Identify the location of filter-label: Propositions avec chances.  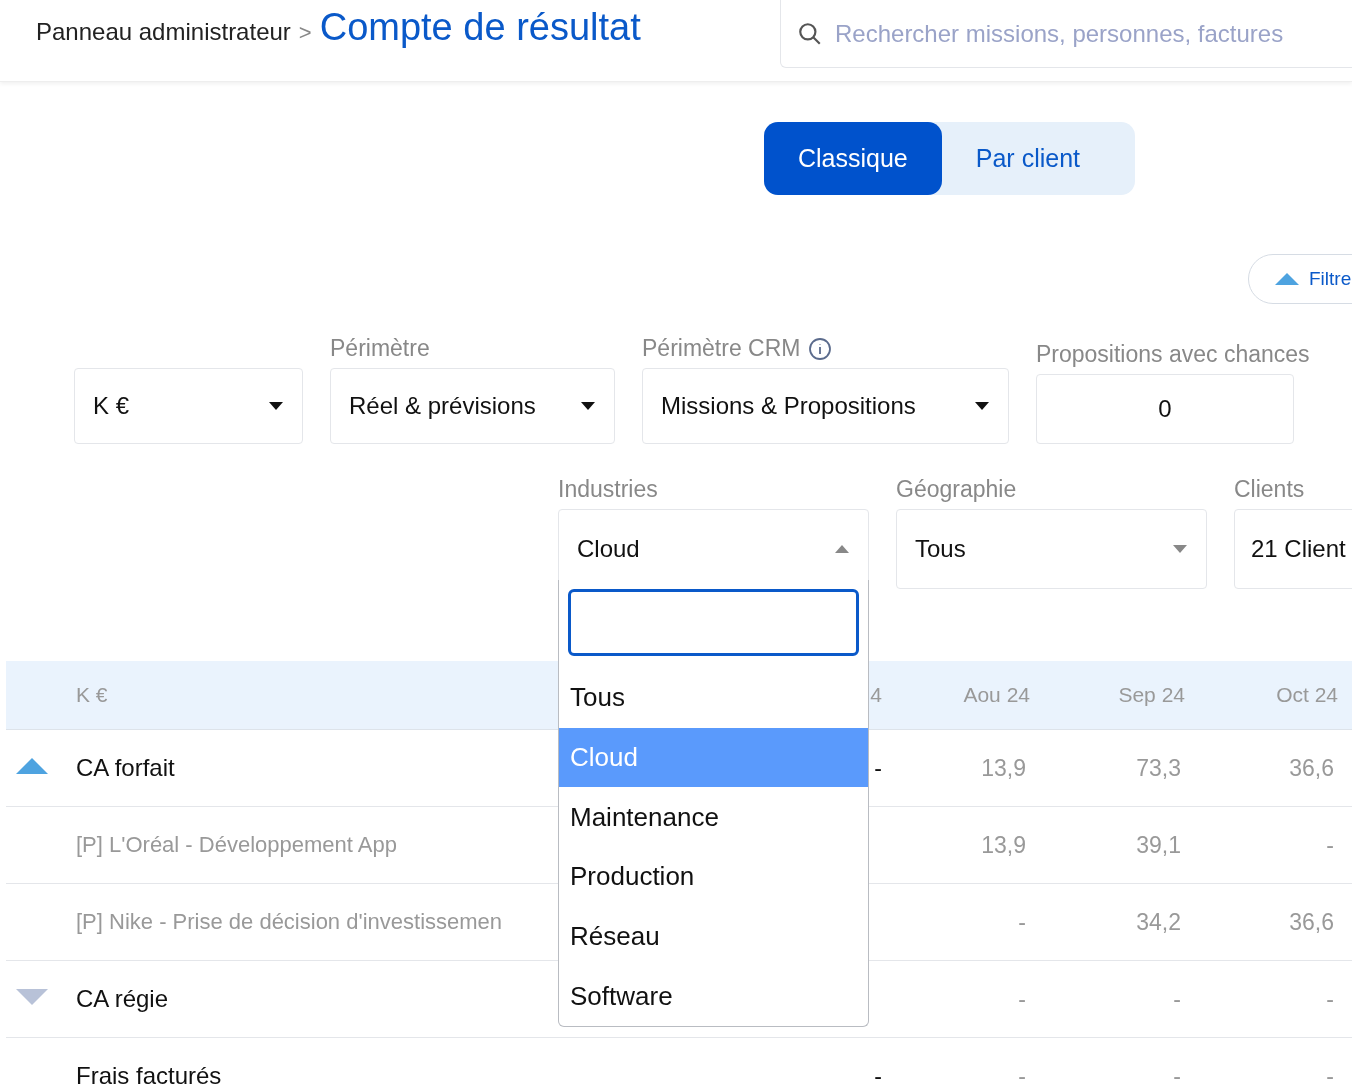
(1173, 354).